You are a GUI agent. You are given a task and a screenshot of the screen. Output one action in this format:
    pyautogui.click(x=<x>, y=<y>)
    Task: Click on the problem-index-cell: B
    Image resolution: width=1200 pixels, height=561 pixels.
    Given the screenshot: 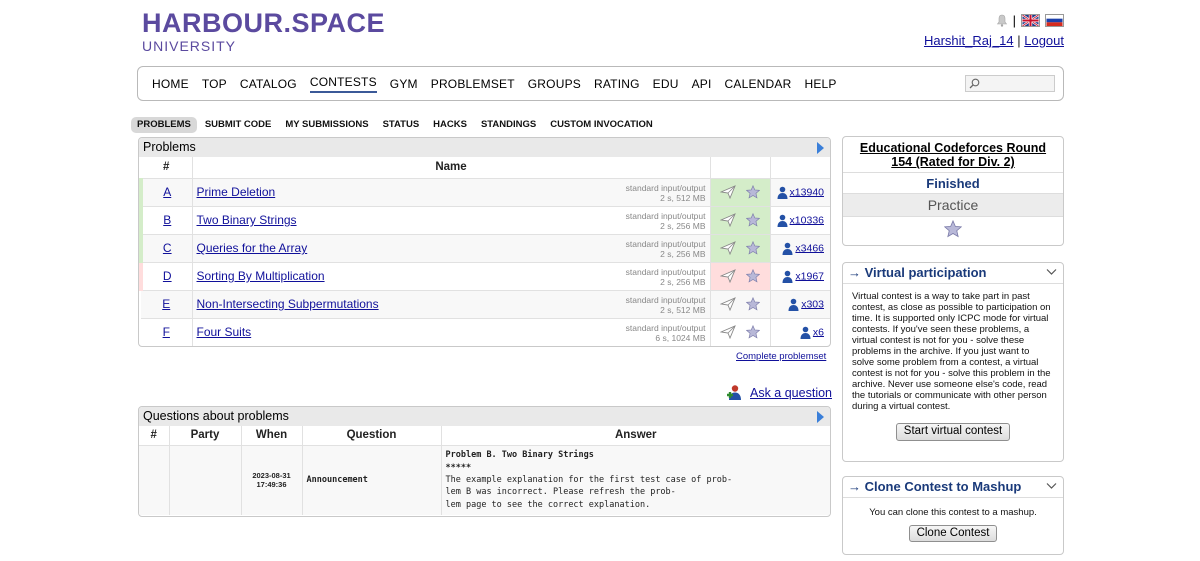 What is the action you would take?
    pyautogui.click(x=166, y=220)
    